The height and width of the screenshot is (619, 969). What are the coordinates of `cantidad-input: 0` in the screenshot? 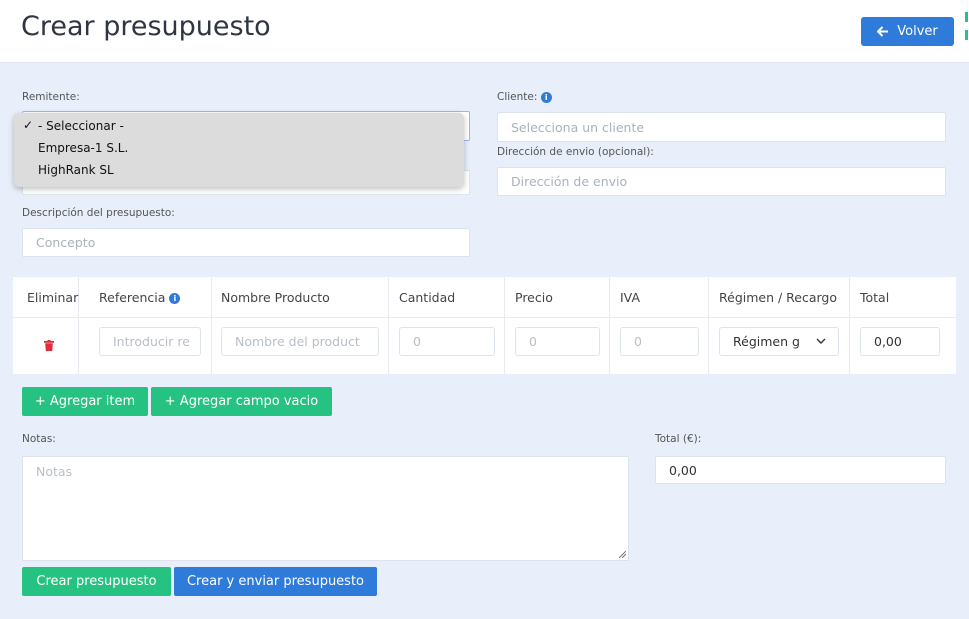 It's located at (447, 341).